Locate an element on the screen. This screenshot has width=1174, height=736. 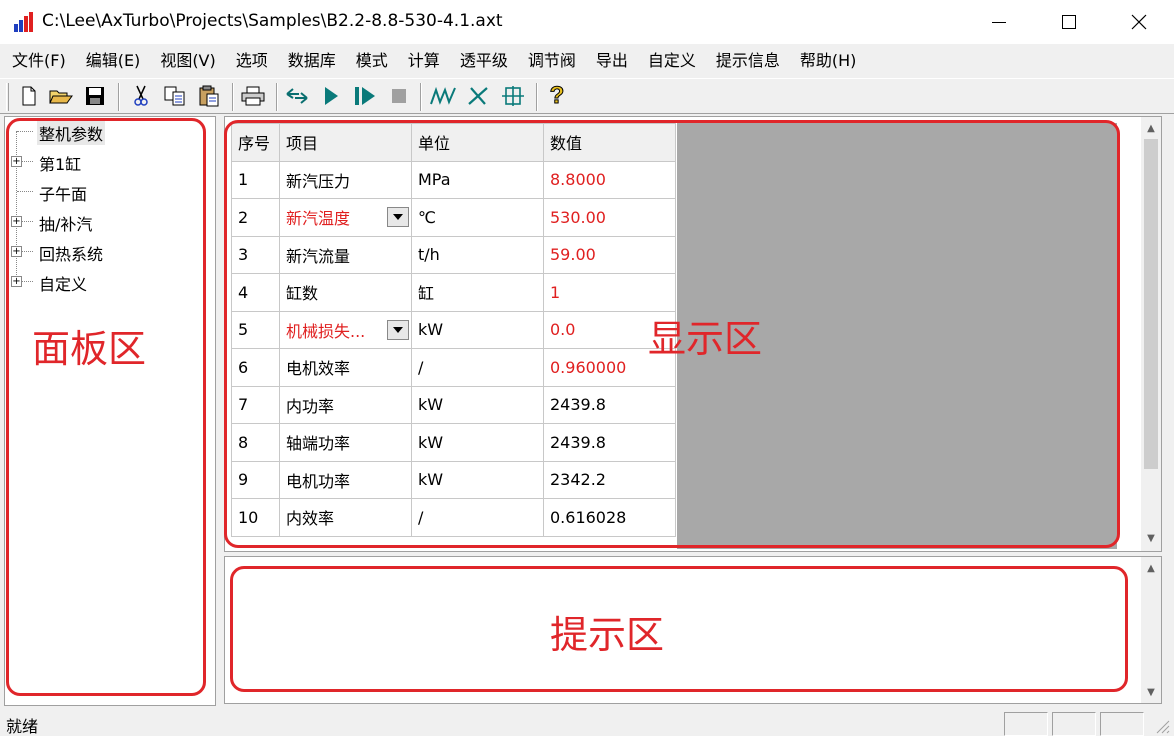
step-run-button is located at coordinates (365, 96).